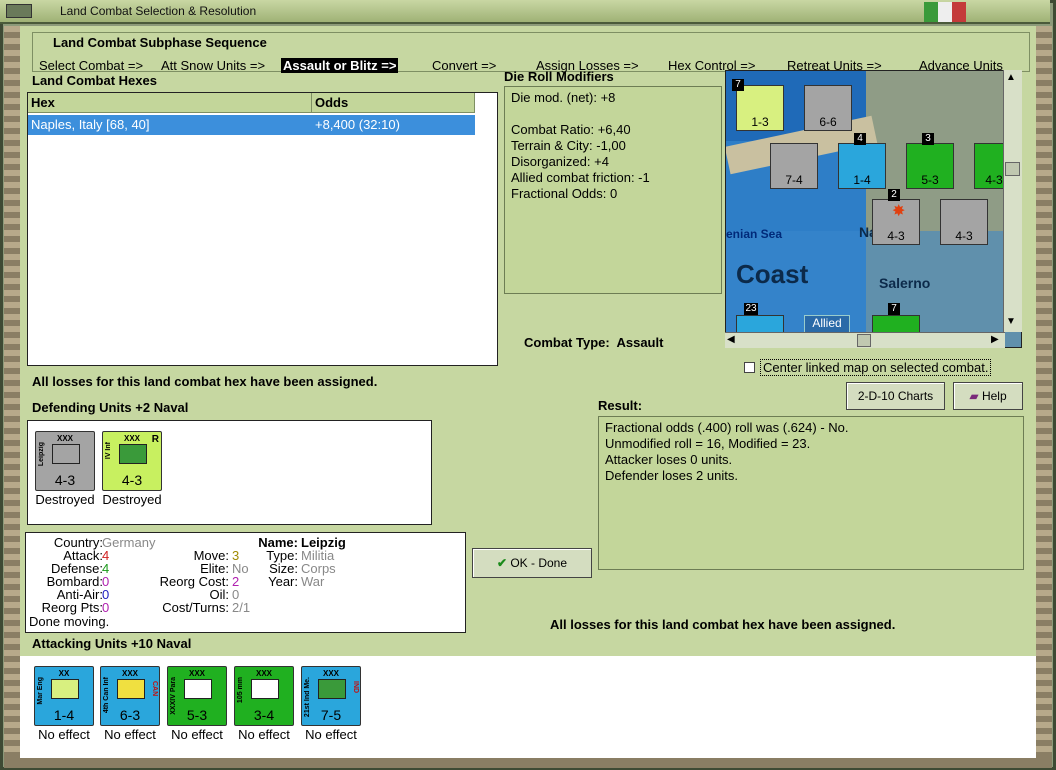  I want to click on combat-type-caption: Combat Type:, so click(567, 342).